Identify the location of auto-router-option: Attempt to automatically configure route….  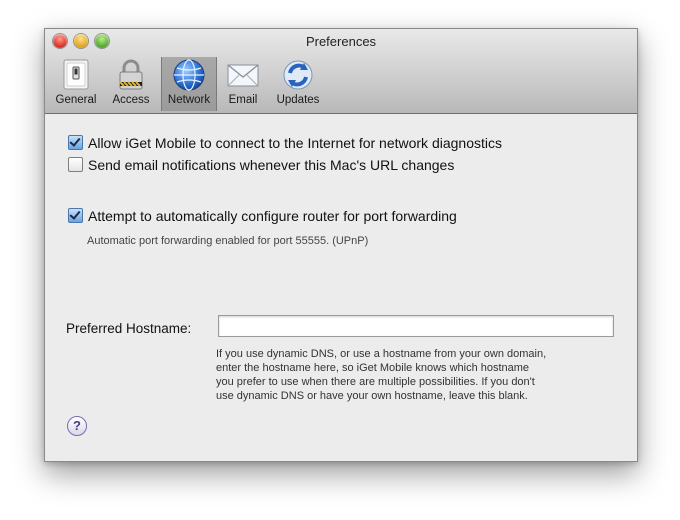
(262, 216).